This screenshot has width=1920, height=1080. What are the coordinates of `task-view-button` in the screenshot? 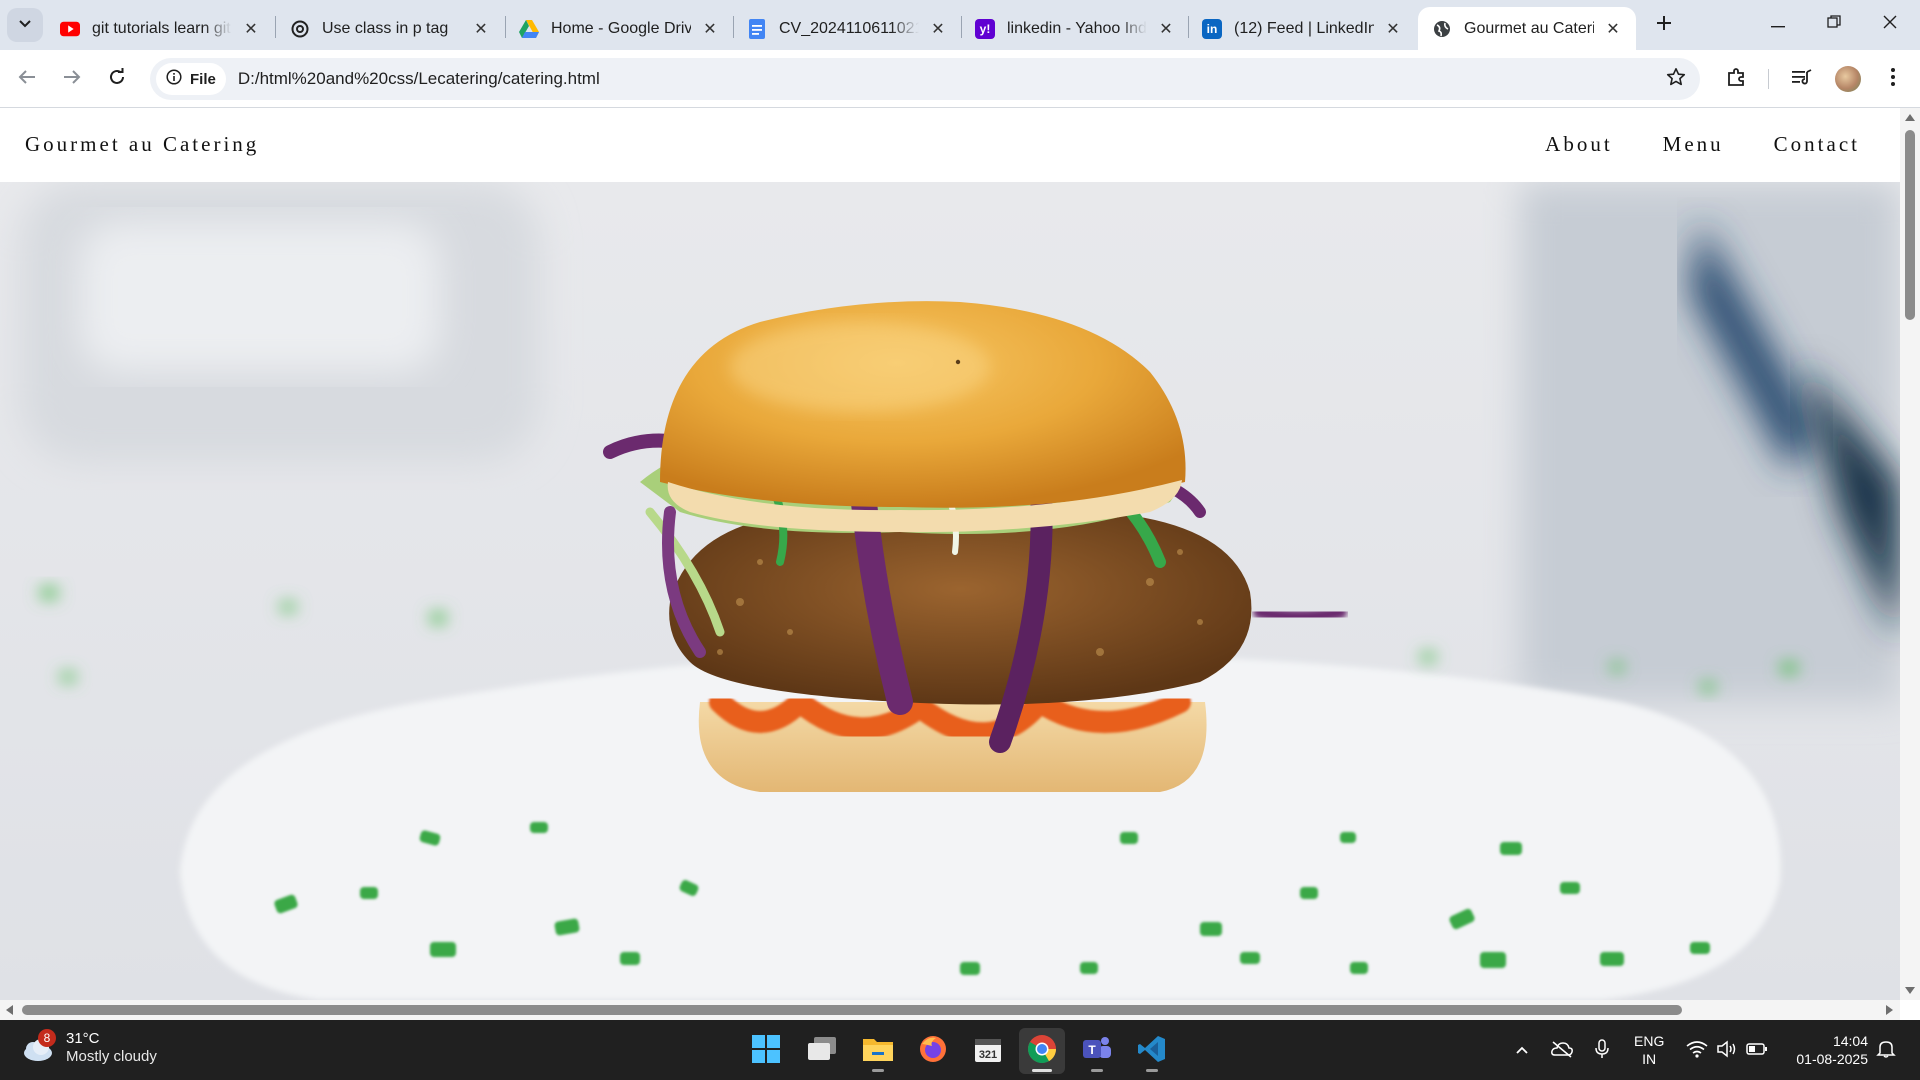 It's located at (822, 1051).